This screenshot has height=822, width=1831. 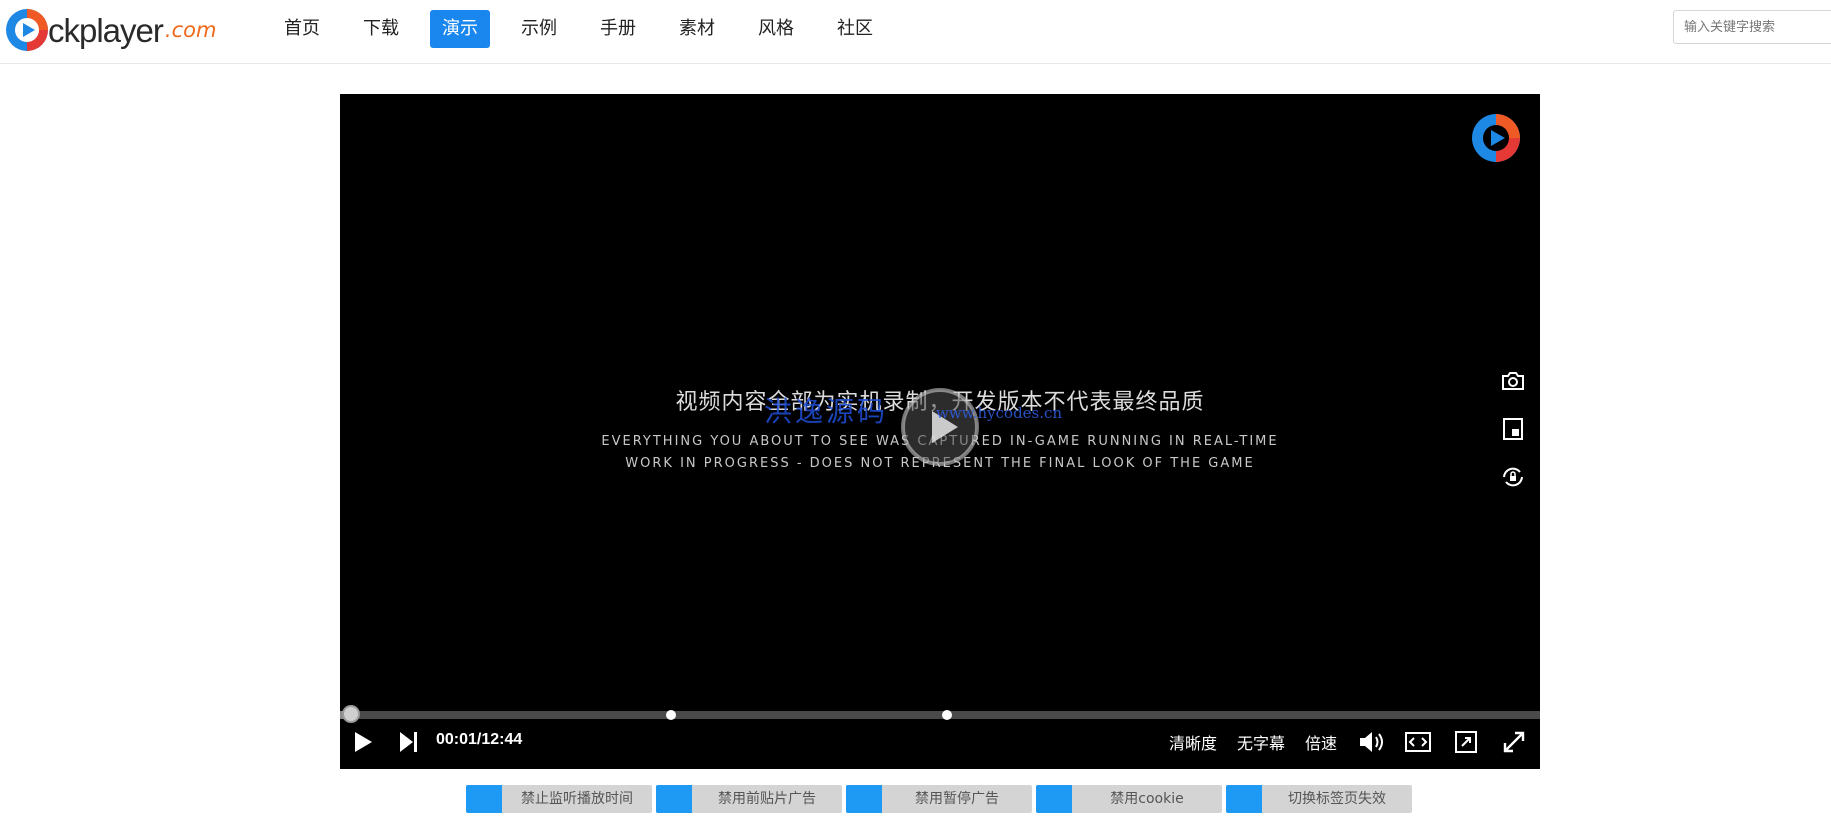 I want to click on picture-in-picture-icon, so click(x=1513, y=429).